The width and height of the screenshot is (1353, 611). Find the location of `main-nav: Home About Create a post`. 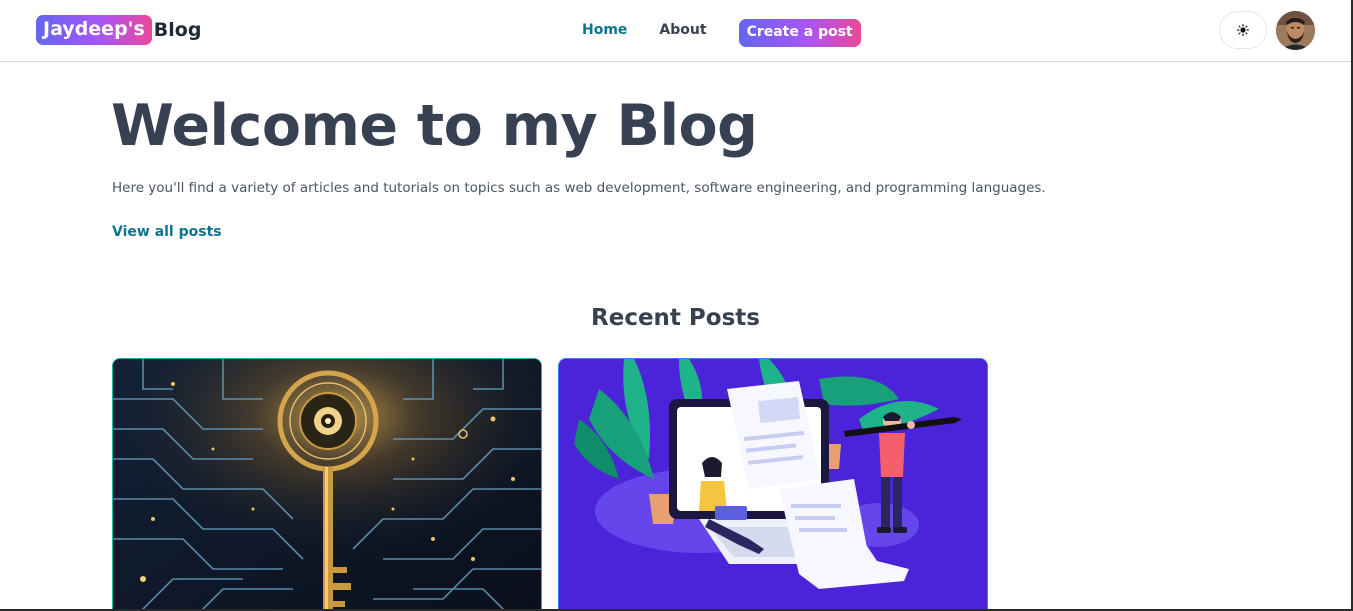

main-nav: Home About Create a post is located at coordinates (721, 31).